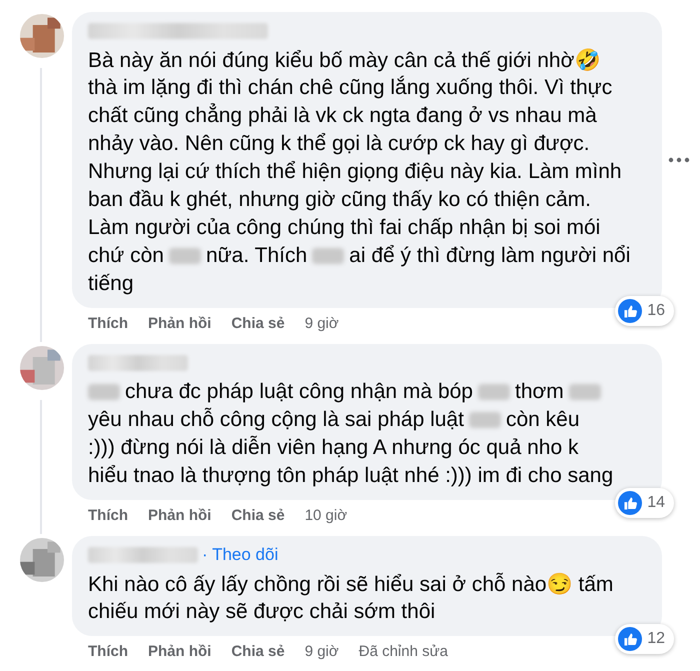 This screenshot has height=671, width=700. What do you see at coordinates (262, 612) in the screenshot?
I see `comment-text: chiếu mới này sẽ được chải sớm thôi` at bounding box center [262, 612].